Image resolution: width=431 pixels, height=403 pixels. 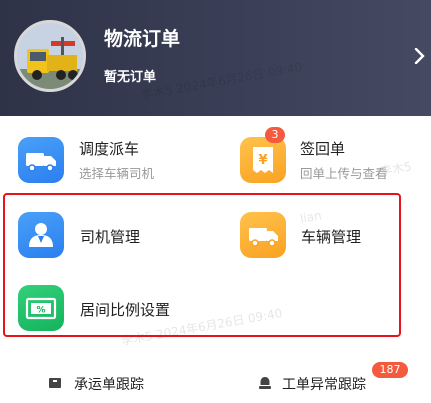 I want to click on driver-management-item: 司机管理, so click(x=113, y=237).